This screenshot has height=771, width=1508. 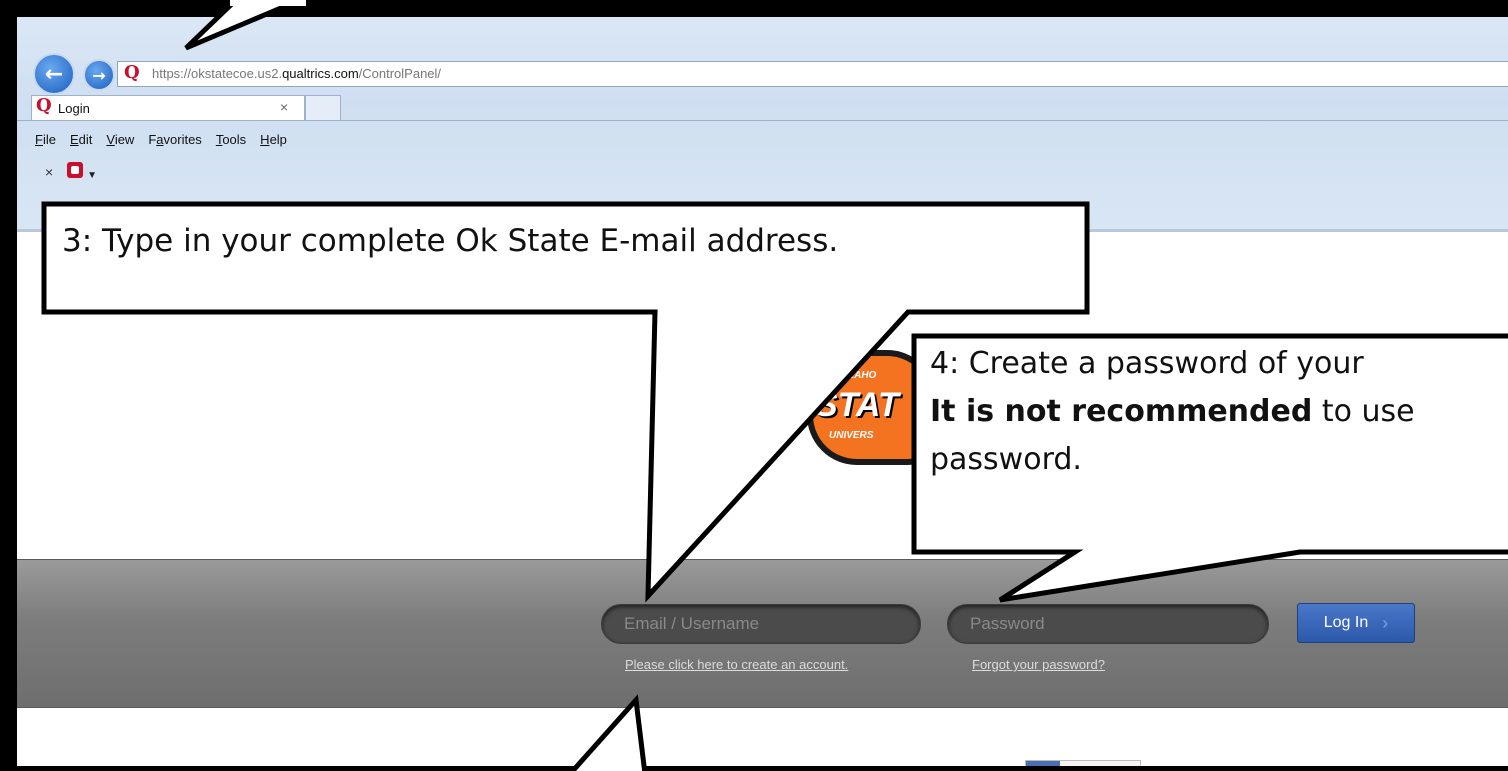 What do you see at coordinates (120, 139) in the screenshot?
I see `menu-view: View` at bounding box center [120, 139].